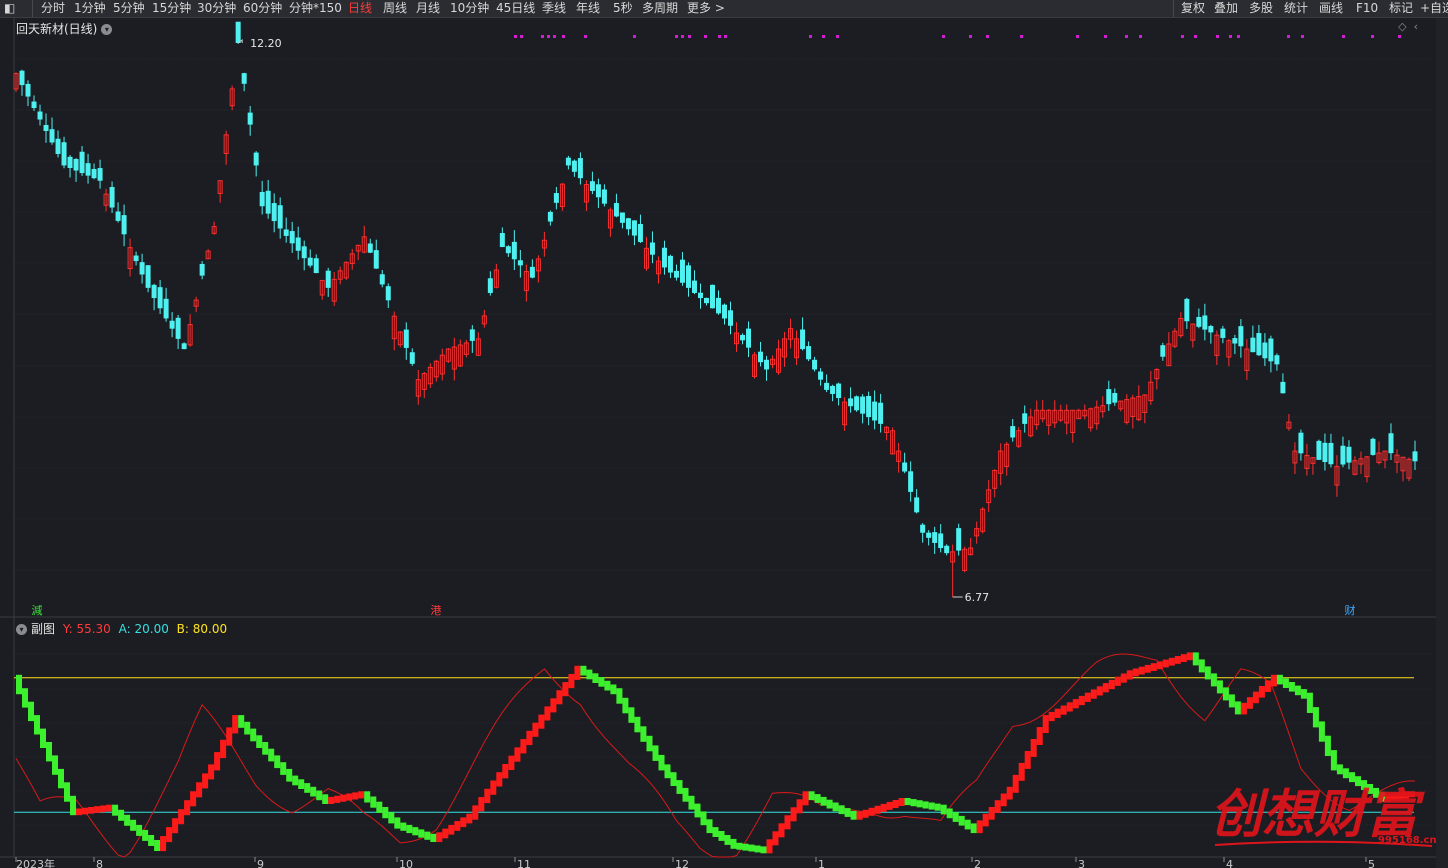 The height and width of the screenshot is (868, 1448). I want to click on indicator-b-value: B: 80.00, so click(202, 629).